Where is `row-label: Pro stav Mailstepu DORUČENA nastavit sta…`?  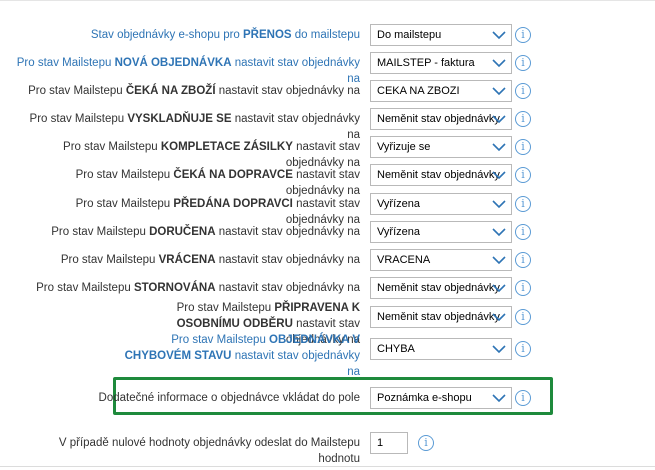 row-label: Pro stav Mailstepu DORUČENA nastavit sta… is located at coordinates (187, 232).